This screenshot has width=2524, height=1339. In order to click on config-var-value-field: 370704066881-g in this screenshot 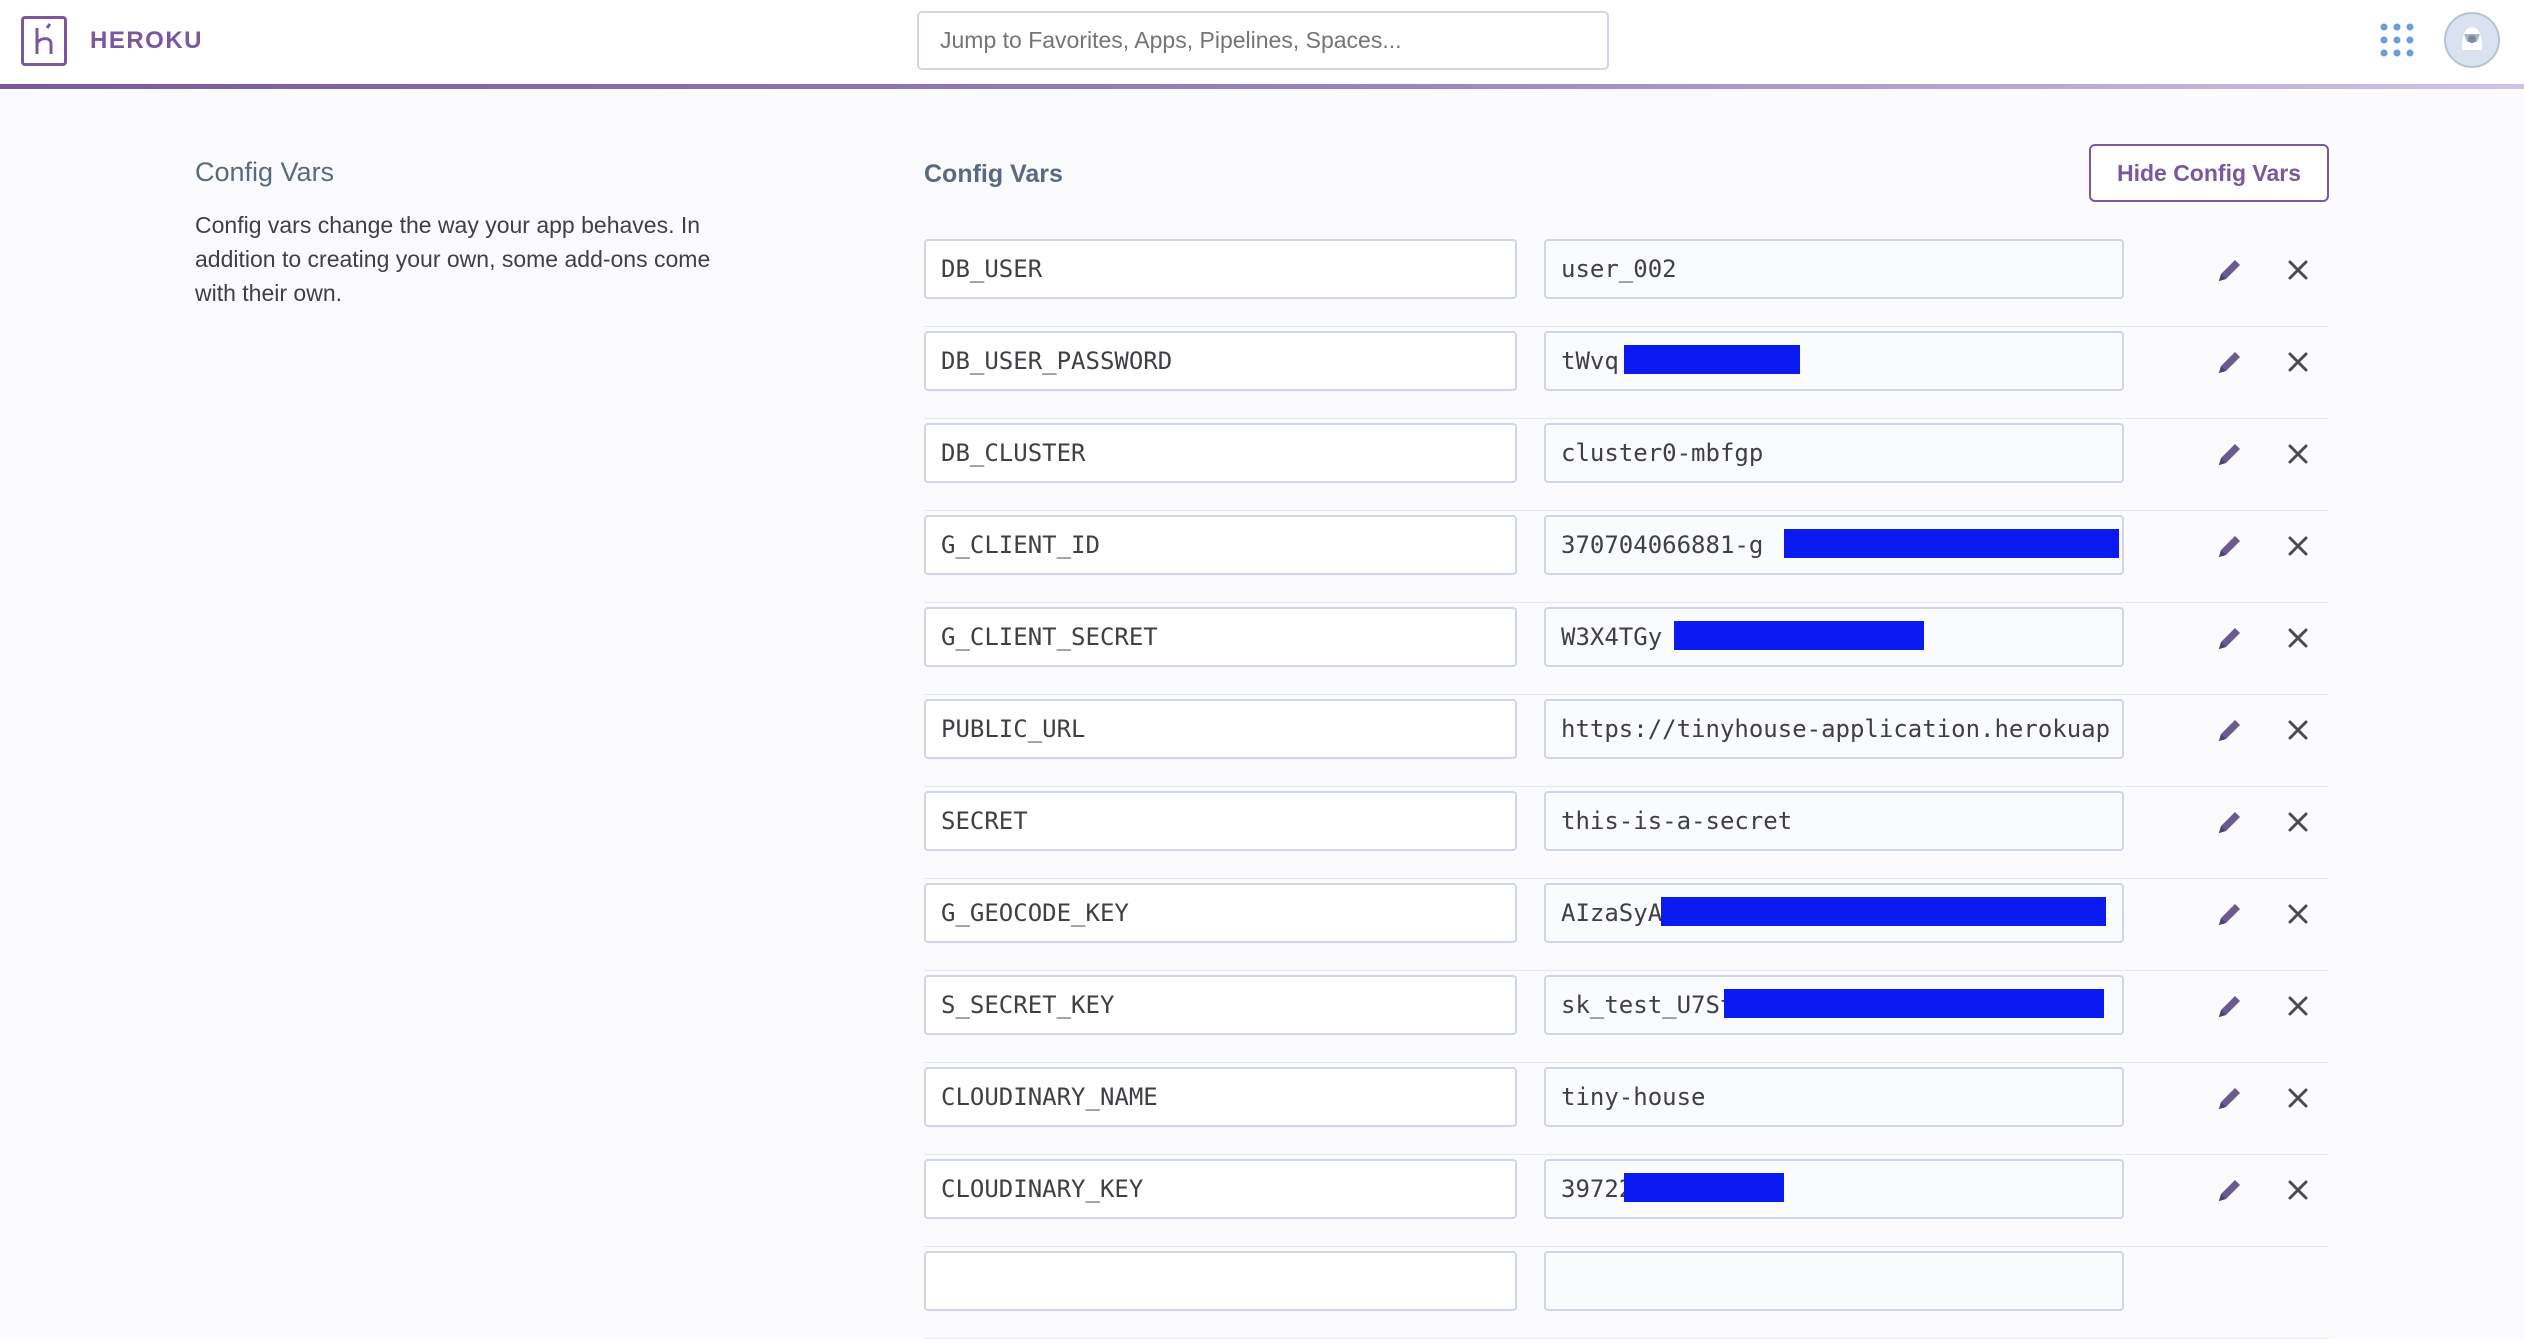, I will do `click(1834, 545)`.